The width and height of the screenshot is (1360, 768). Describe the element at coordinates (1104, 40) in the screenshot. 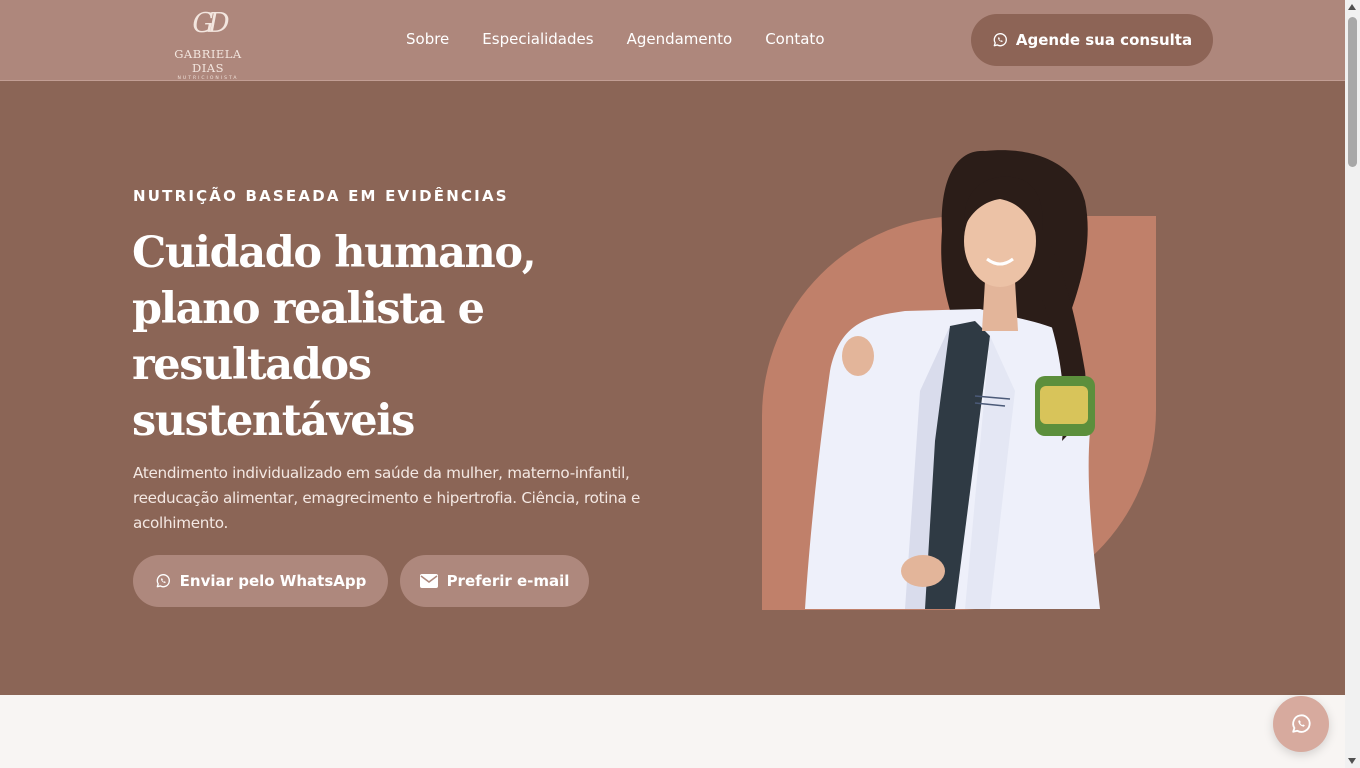

I see `schedule-consultation-label: Agende sua consulta` at that location.